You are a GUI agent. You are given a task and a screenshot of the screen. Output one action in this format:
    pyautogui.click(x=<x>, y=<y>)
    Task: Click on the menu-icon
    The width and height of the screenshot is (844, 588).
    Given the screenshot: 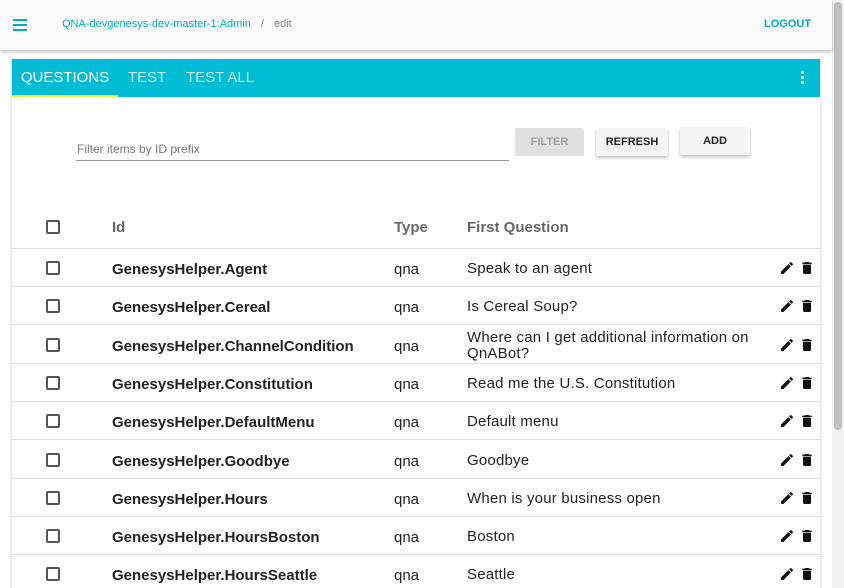 What is the action you would take?
    pyautogui.click(x=20, y=25)
    